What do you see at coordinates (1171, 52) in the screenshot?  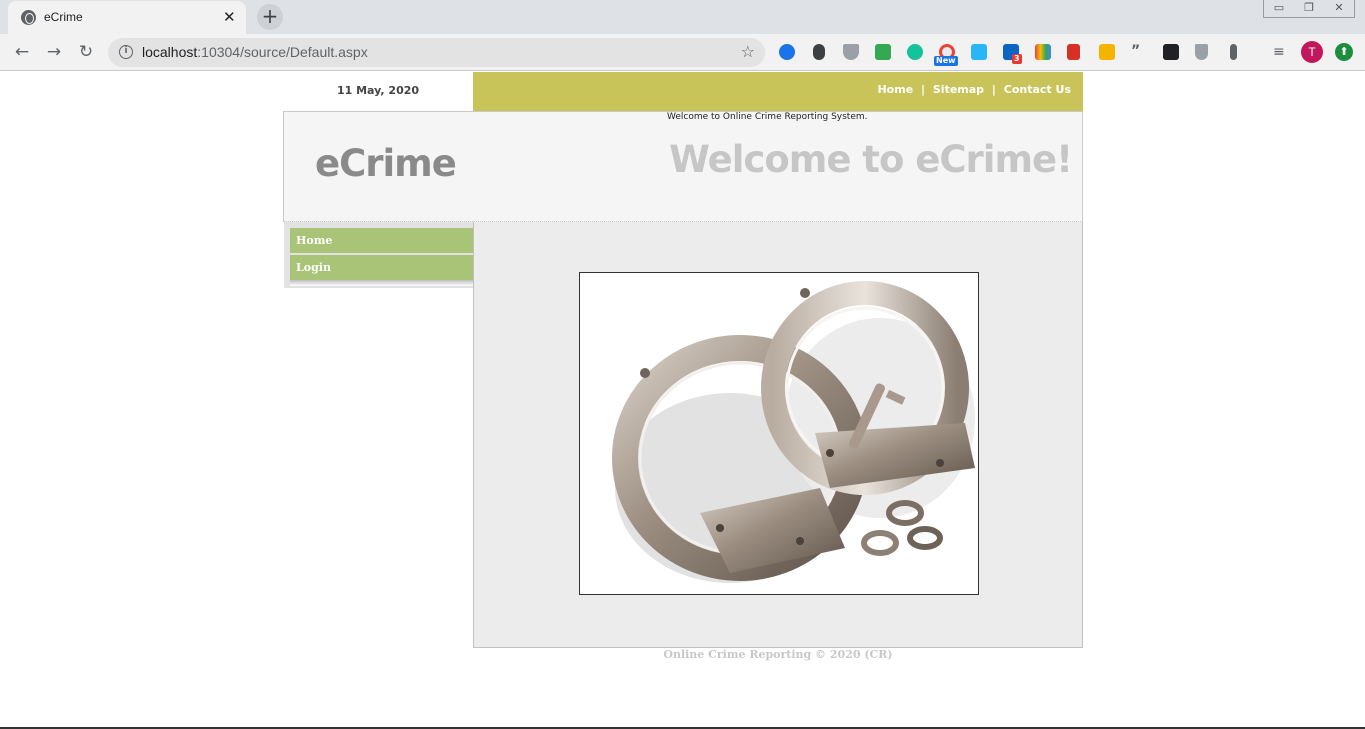 I see `lock-icon` at bounding box center [1171, 52].